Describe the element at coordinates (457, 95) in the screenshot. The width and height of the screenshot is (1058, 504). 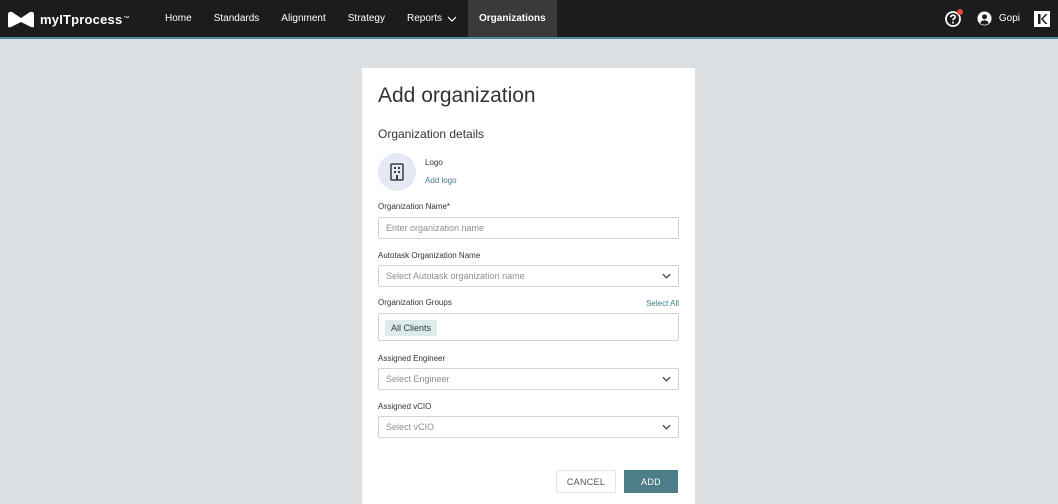
I see `page-title: Add organization` at that location.